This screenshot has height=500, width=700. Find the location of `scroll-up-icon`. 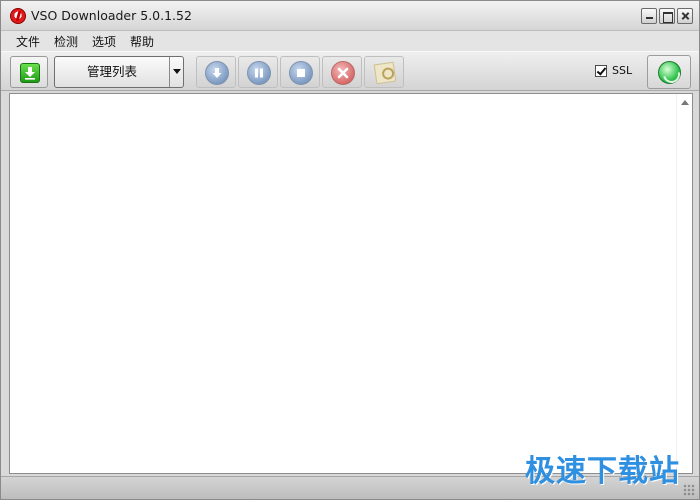

scroll-up-icon is located at coordinates (685, 102).